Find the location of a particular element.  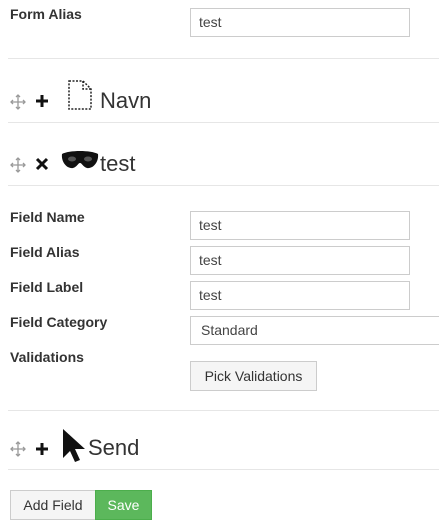

field-title-navn: Navn is located at coordinates (125, 101).